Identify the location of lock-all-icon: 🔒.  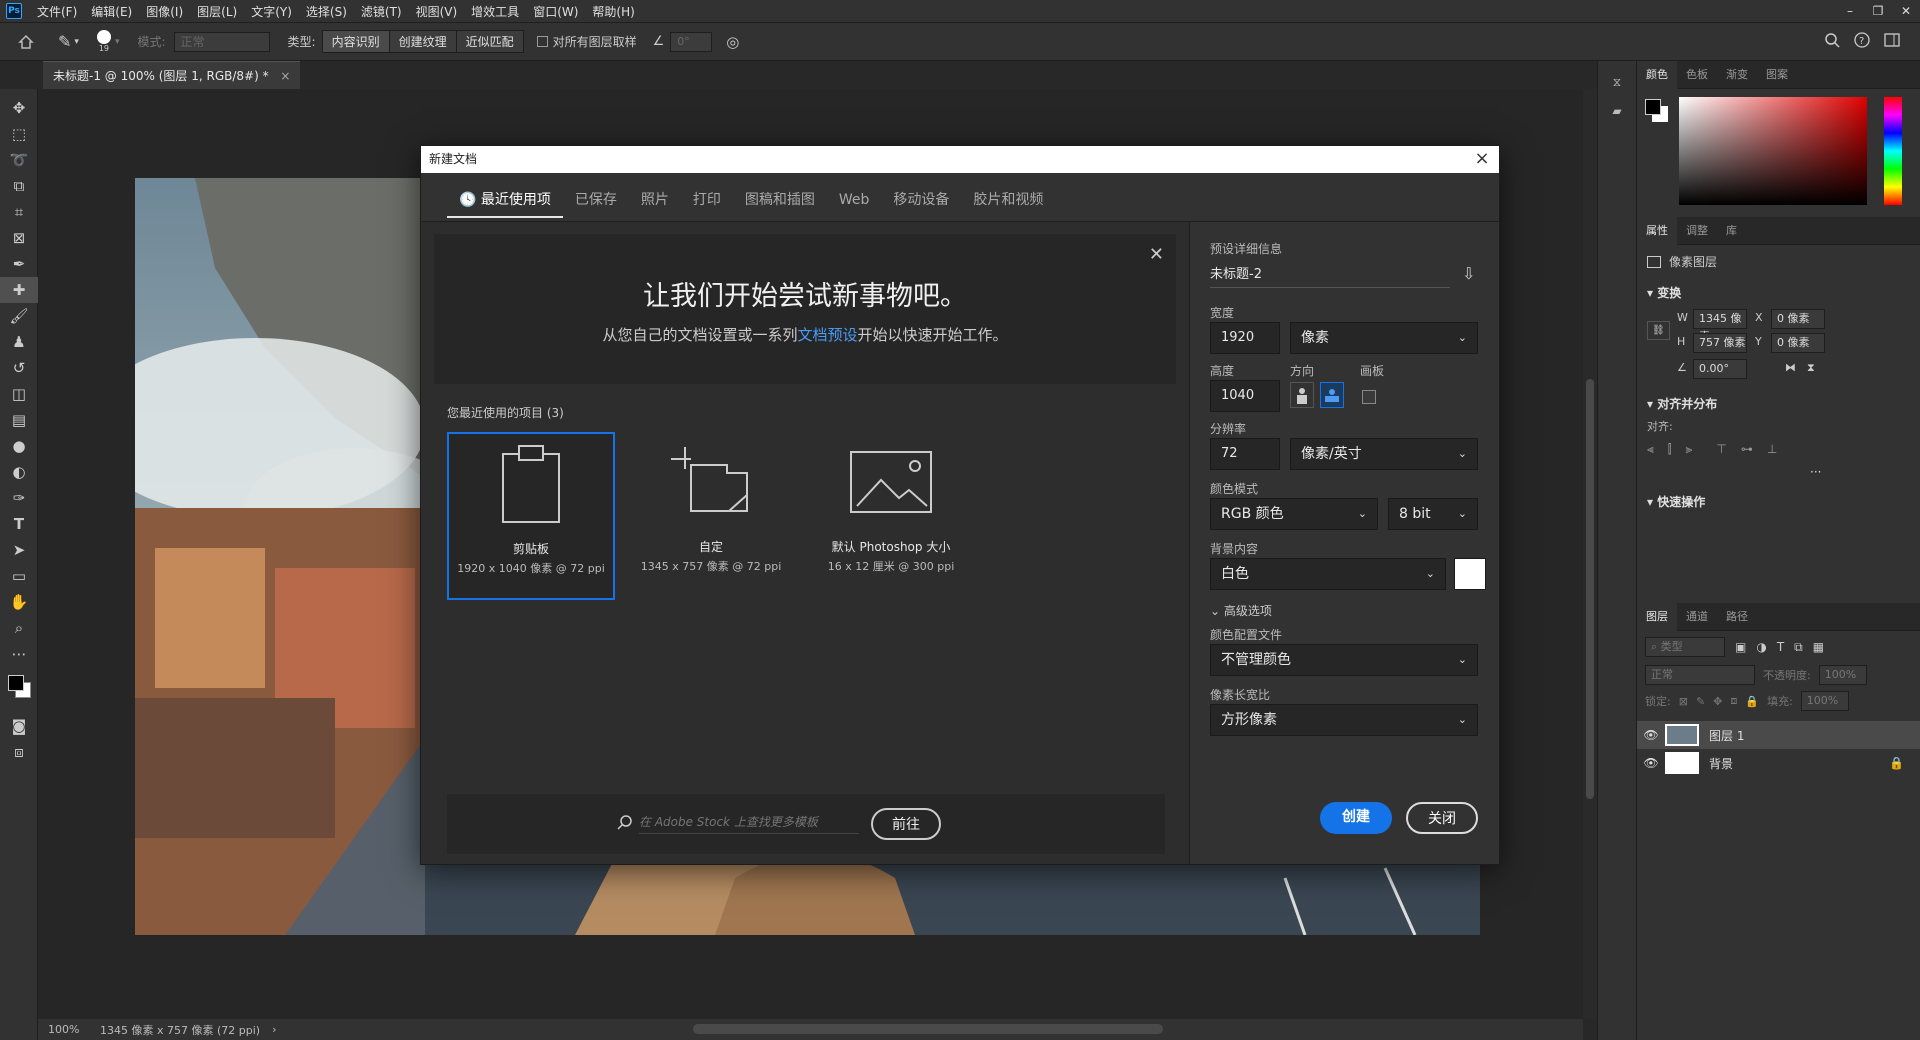
(1752, 701).